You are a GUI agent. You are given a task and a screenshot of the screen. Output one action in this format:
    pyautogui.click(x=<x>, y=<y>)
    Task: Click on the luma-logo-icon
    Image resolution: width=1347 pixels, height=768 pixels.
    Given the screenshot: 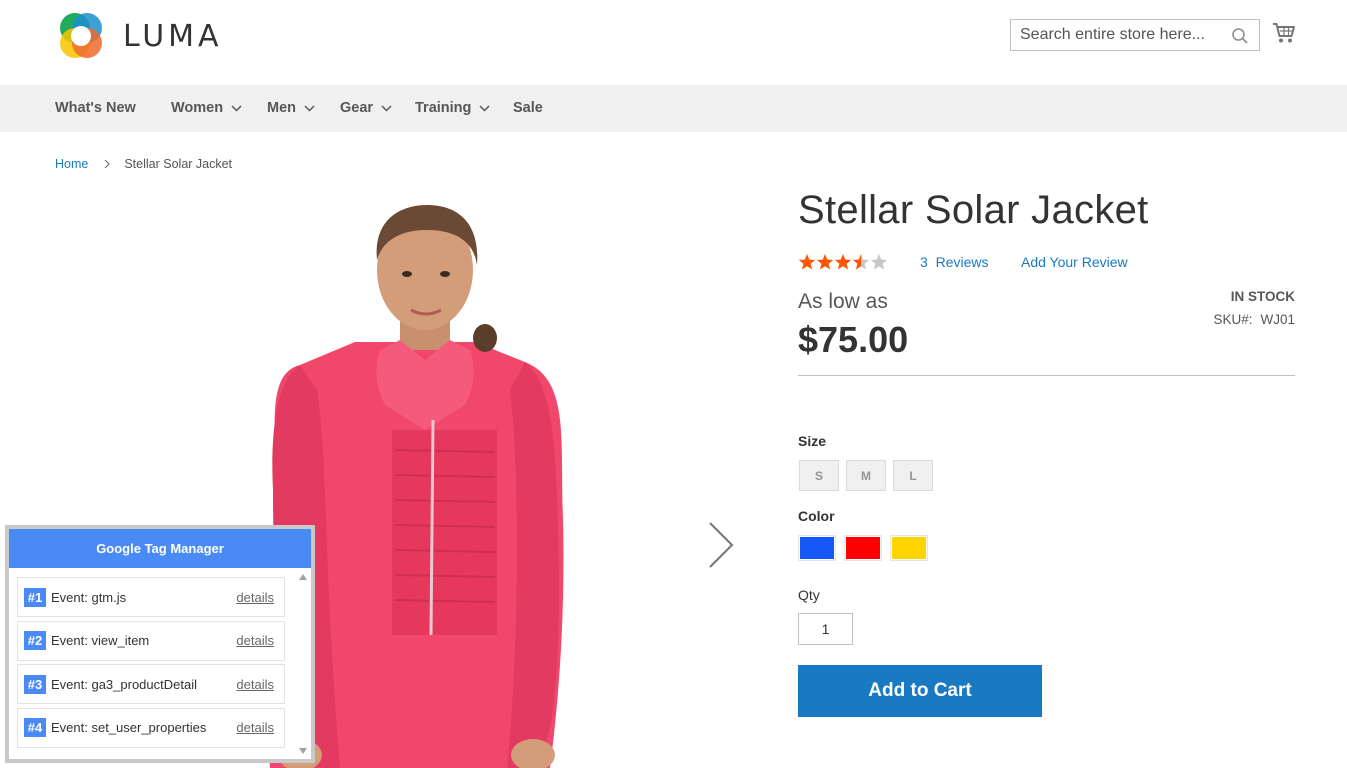 What is the action you would take?
    pyautogui.click(x=81, y=35)
    